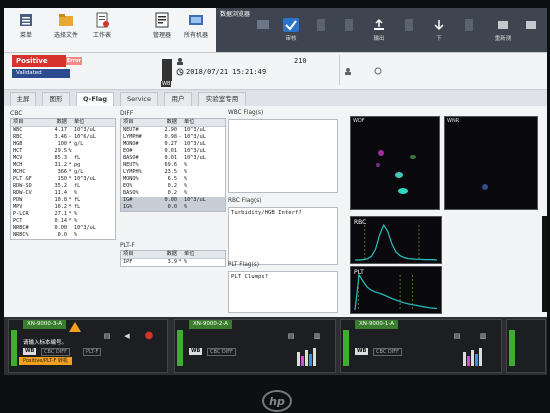 This screenshot has width=550, height=413. What do you see at coordinates (439, 34) in the screenshot?
I see `next-button: 下` at bounding box center [439, 34].